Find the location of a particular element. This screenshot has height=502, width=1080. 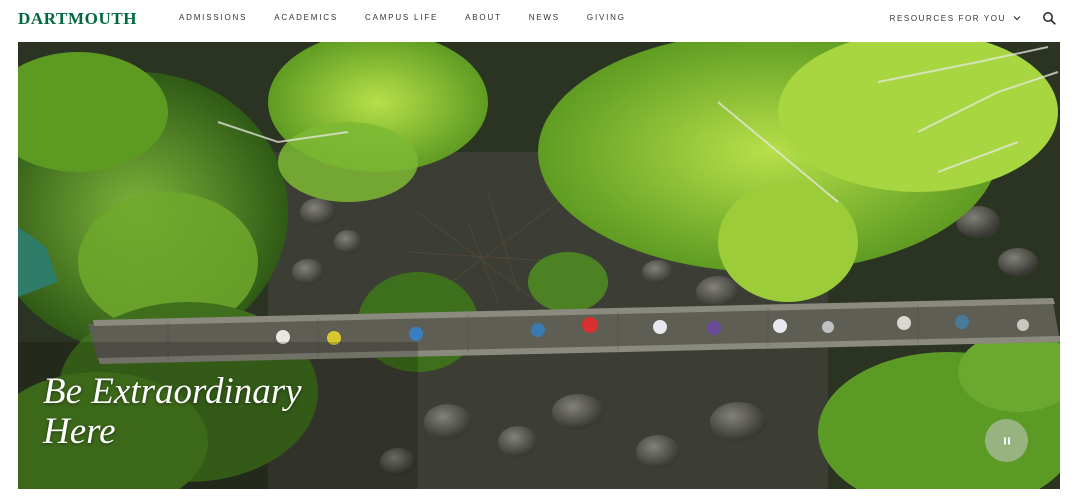

resources-label: RESOURCES FOR YOU is located at coordinates (947, 18).